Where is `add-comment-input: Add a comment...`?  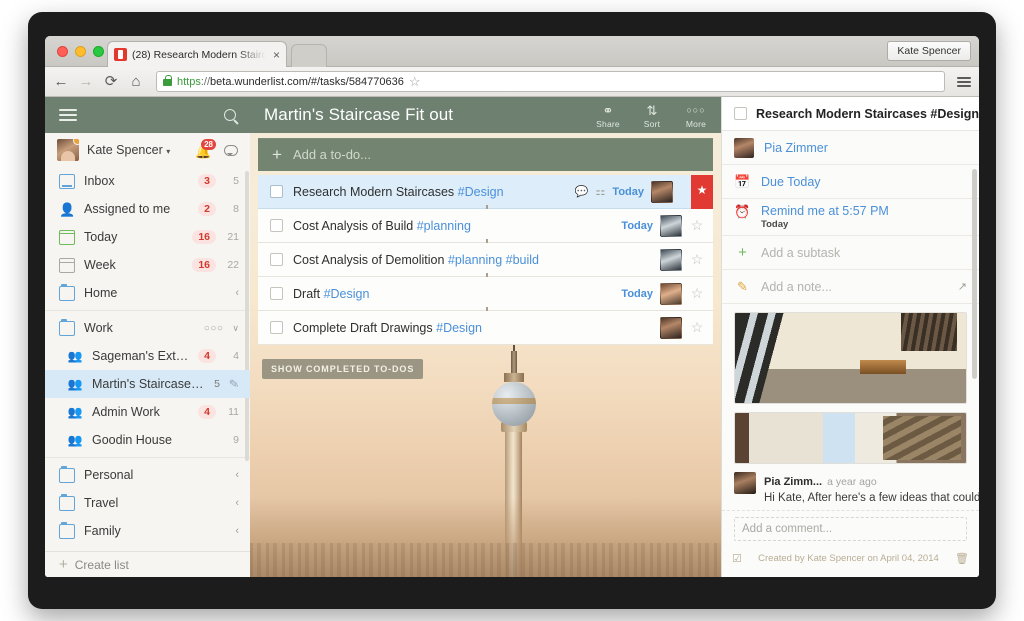
add-comment-input: Add a comment... is located at coordinates (850, 529).